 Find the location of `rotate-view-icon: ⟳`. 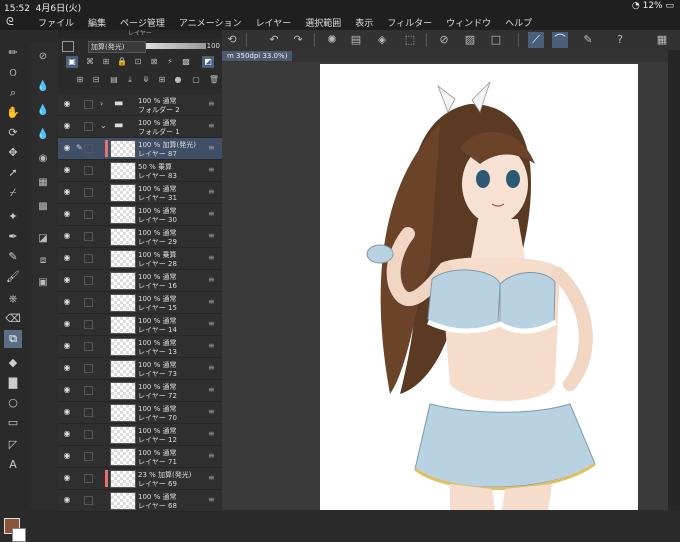

rotate-view-icon: ⟳ is located at coordinates (13, 133).